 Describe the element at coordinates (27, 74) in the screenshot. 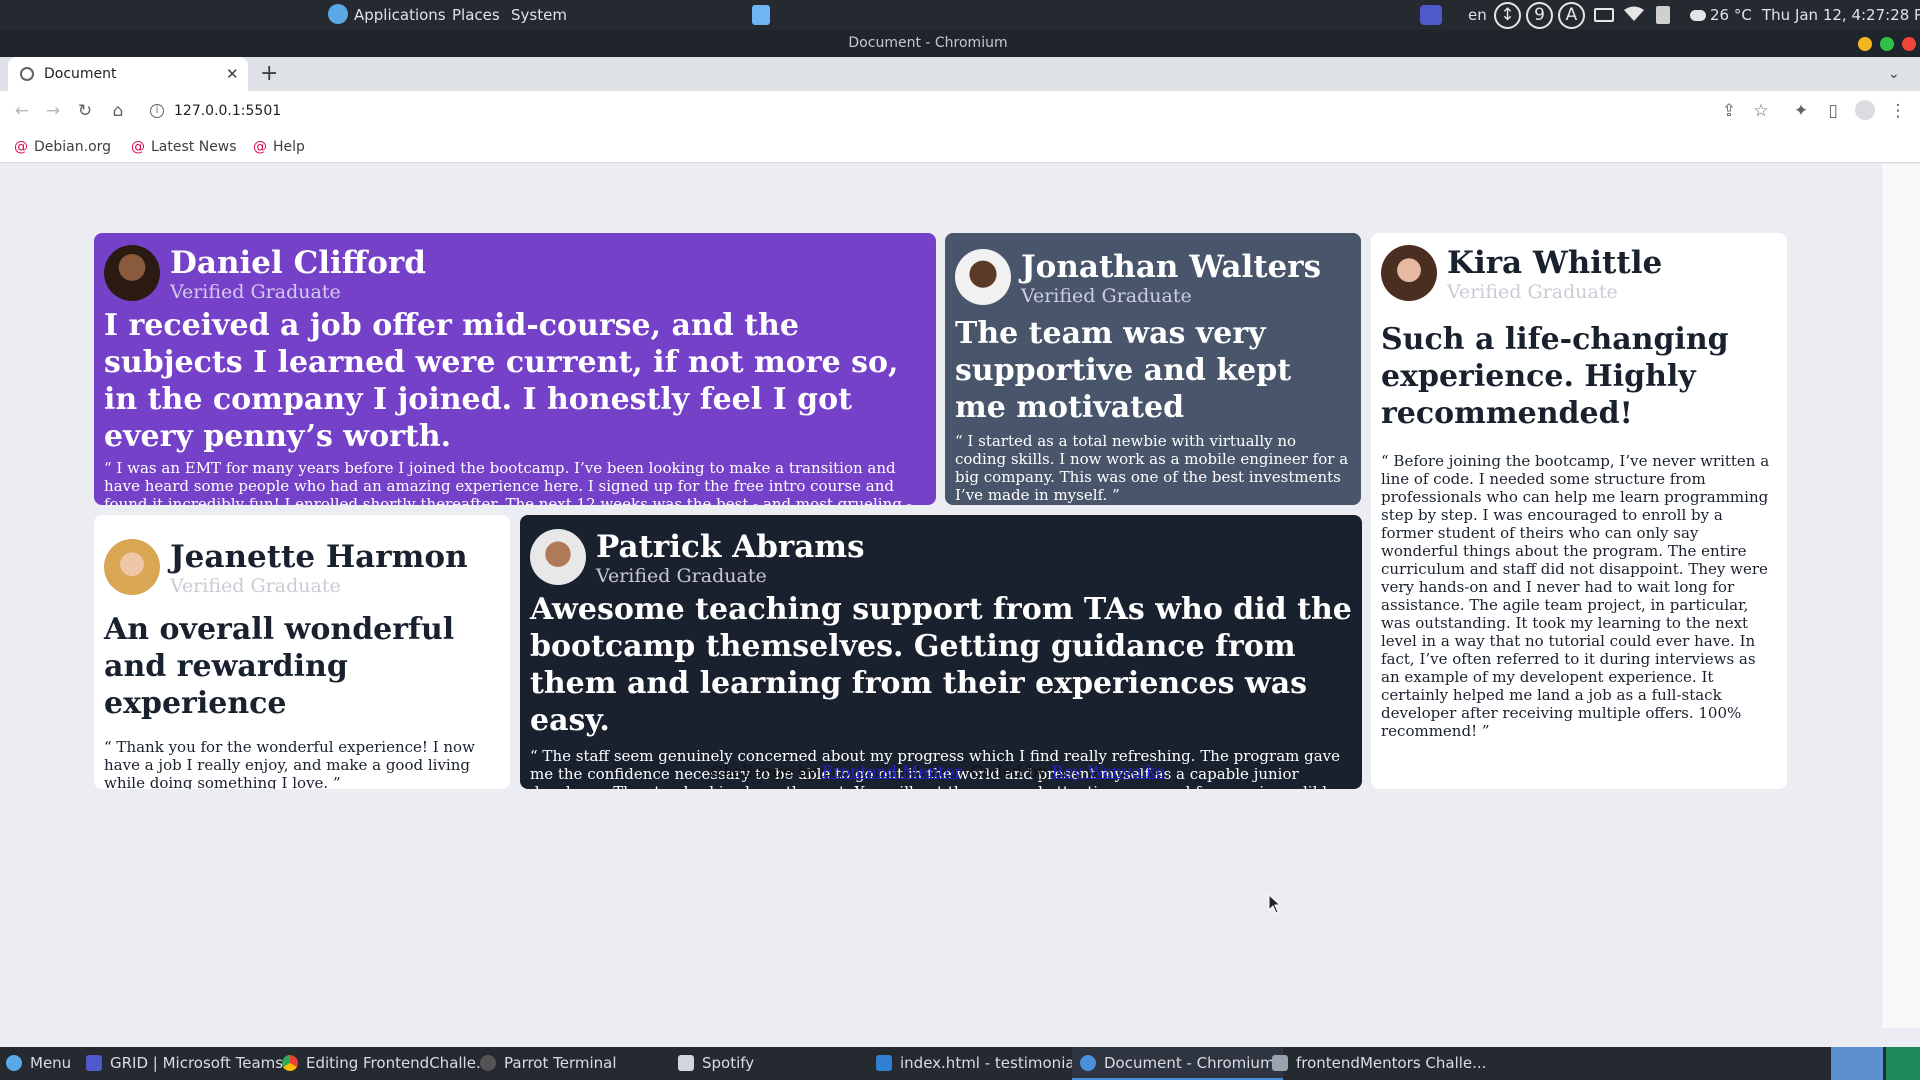

I see `globe-icon` at that location.